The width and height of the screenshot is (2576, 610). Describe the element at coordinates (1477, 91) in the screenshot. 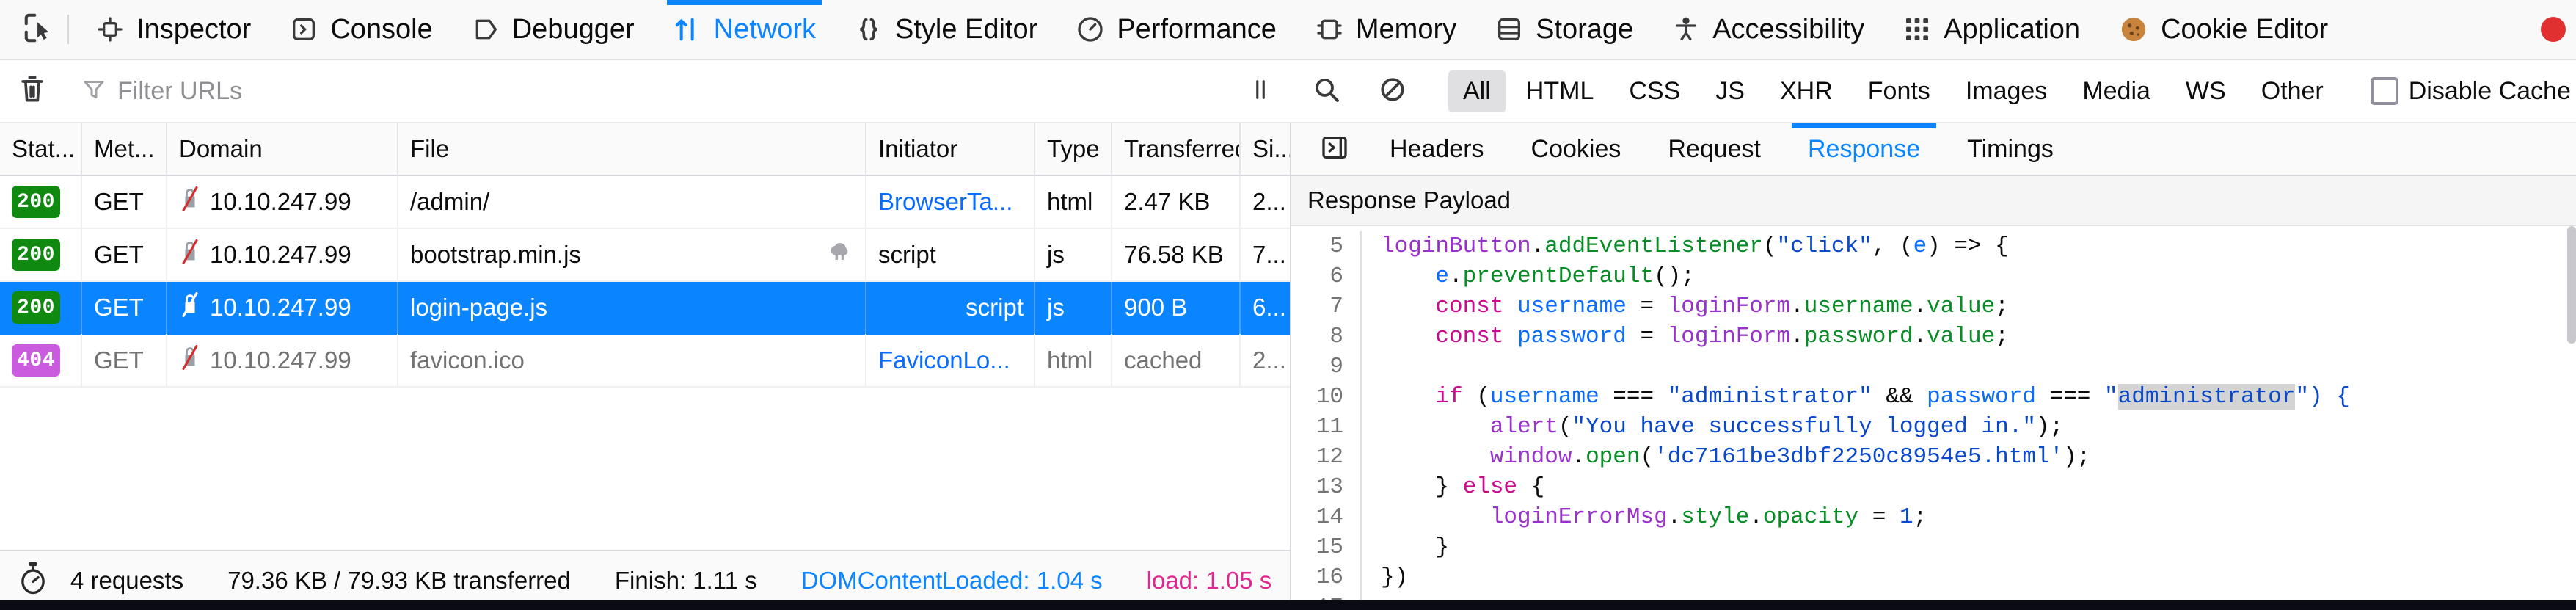

I see `type-filter-all: All` at that location.